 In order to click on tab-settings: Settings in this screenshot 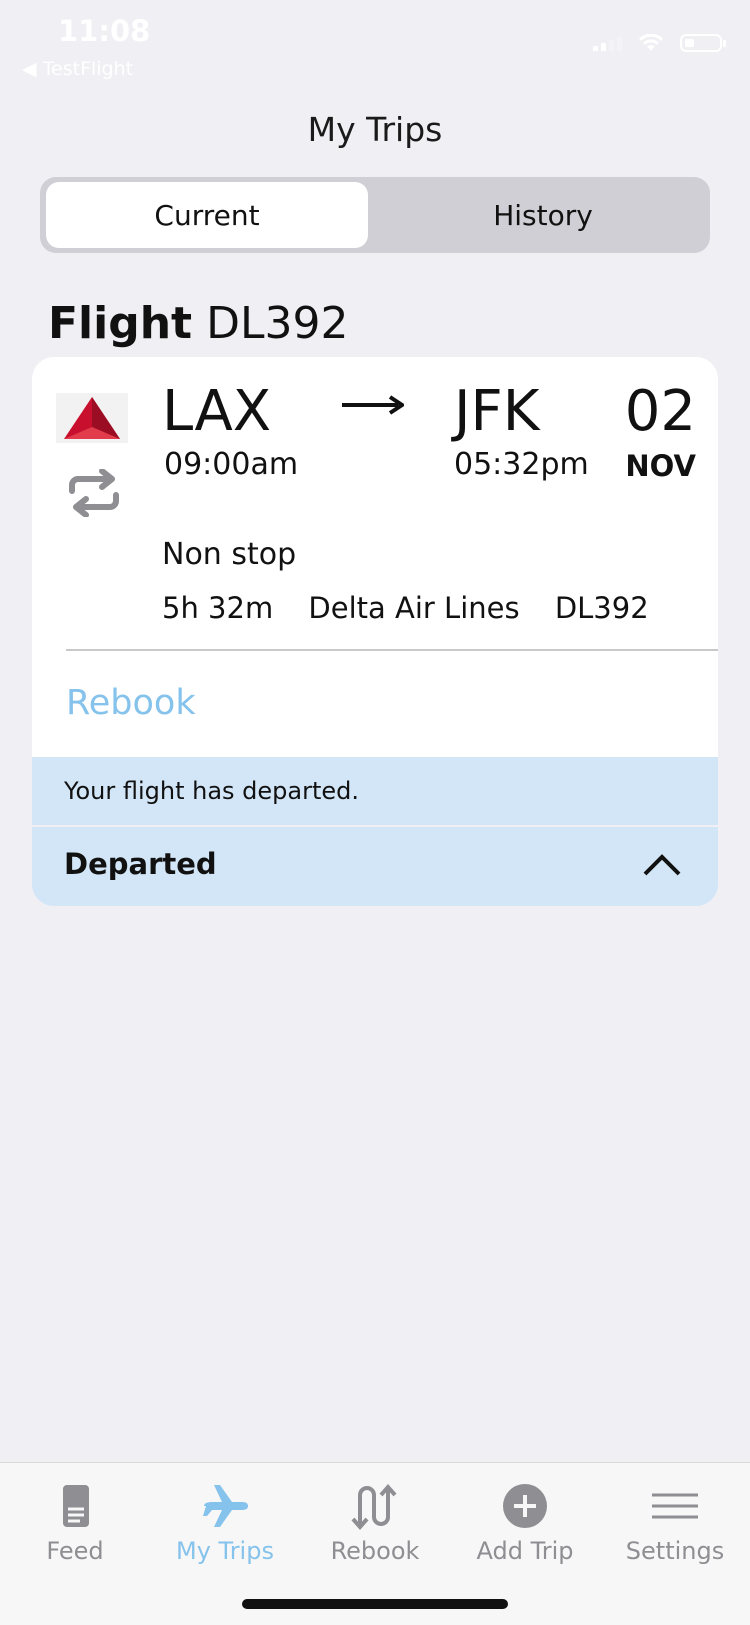, I will do `click(675, 1525)`.